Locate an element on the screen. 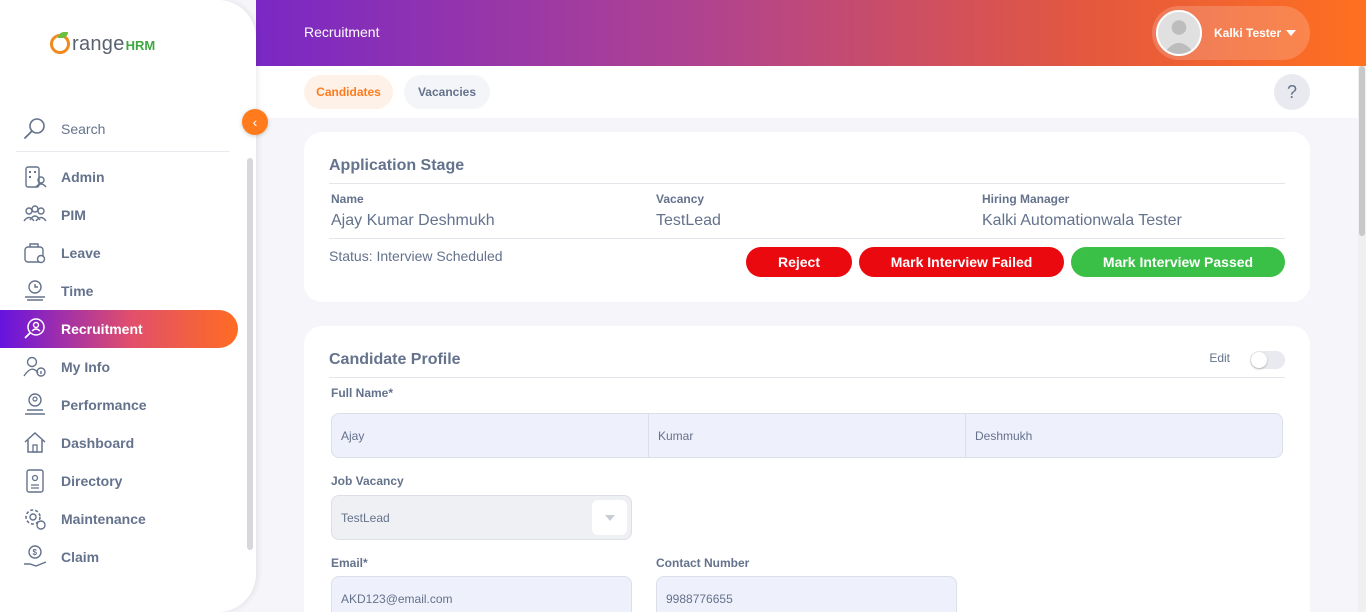  admin-icon is located at coordinates (36, 177).